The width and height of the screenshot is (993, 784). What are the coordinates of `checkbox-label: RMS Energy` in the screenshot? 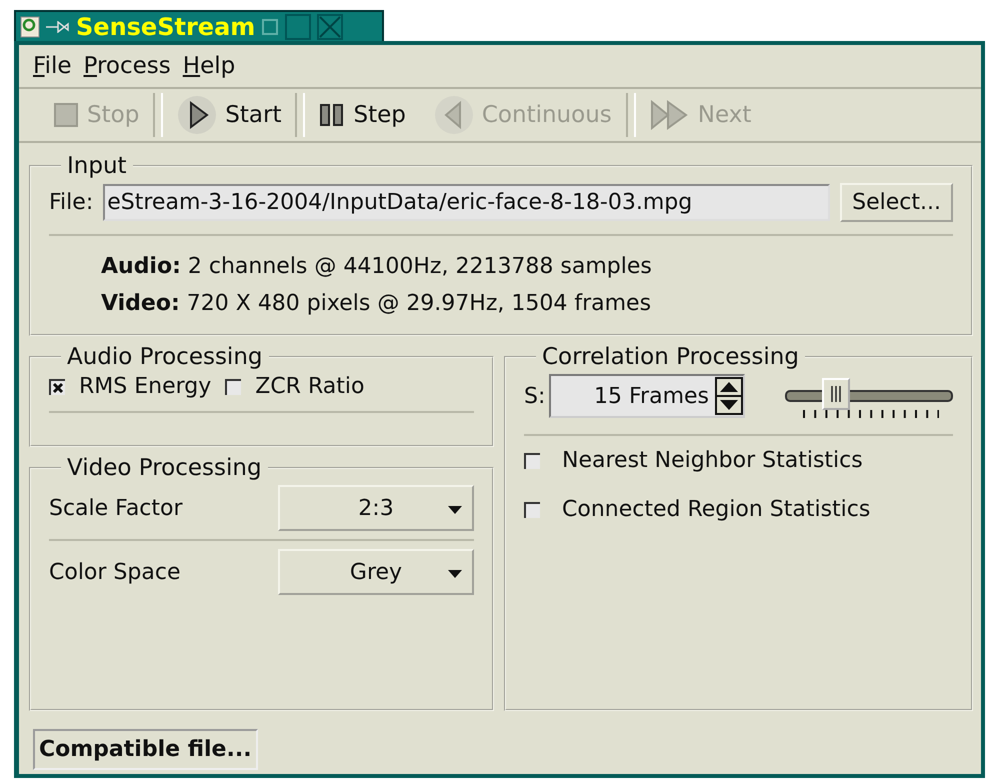 It's located at (145, 386).